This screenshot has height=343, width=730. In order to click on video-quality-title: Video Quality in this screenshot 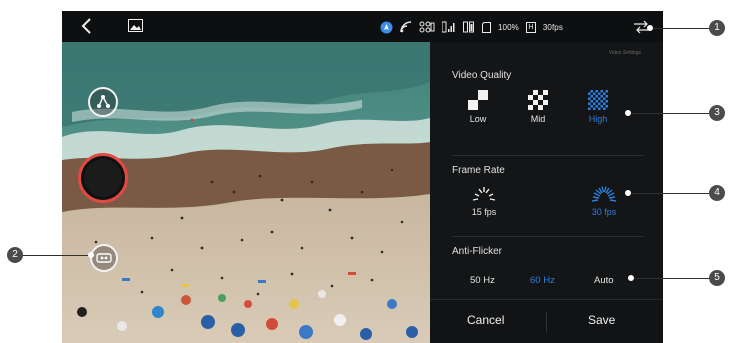, I will do `click(482, 75)`.